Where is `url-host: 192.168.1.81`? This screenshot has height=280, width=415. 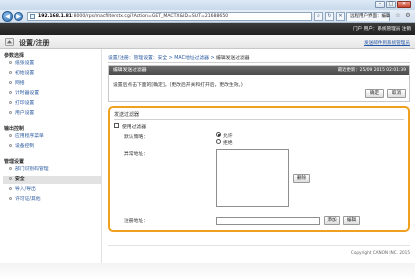
url-host: 192.168.1.81 is located at coordinates (55, 16).